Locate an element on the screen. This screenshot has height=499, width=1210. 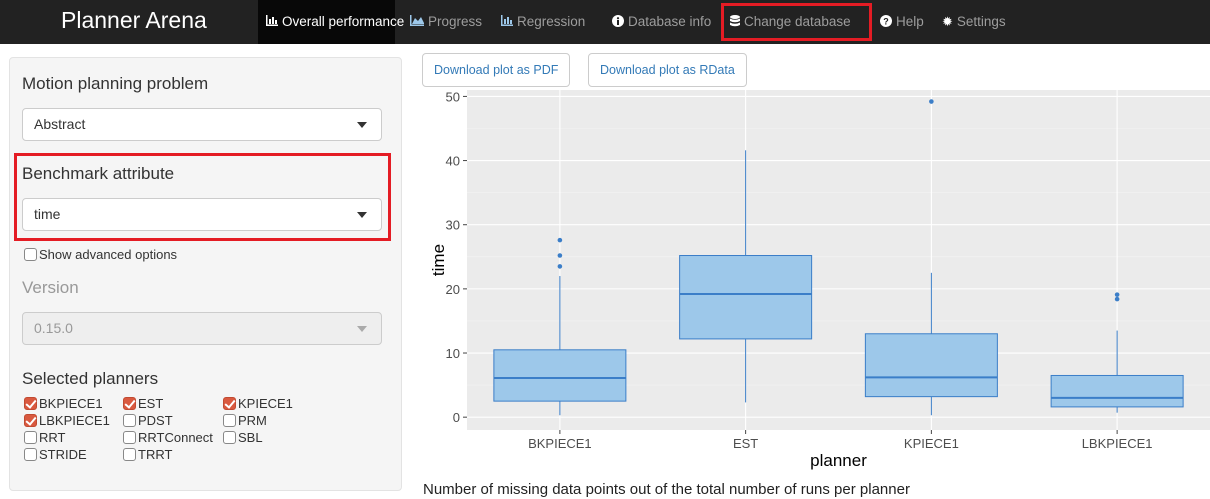
tab-settings: ✹ Settings is located at coordinates (974, 22).